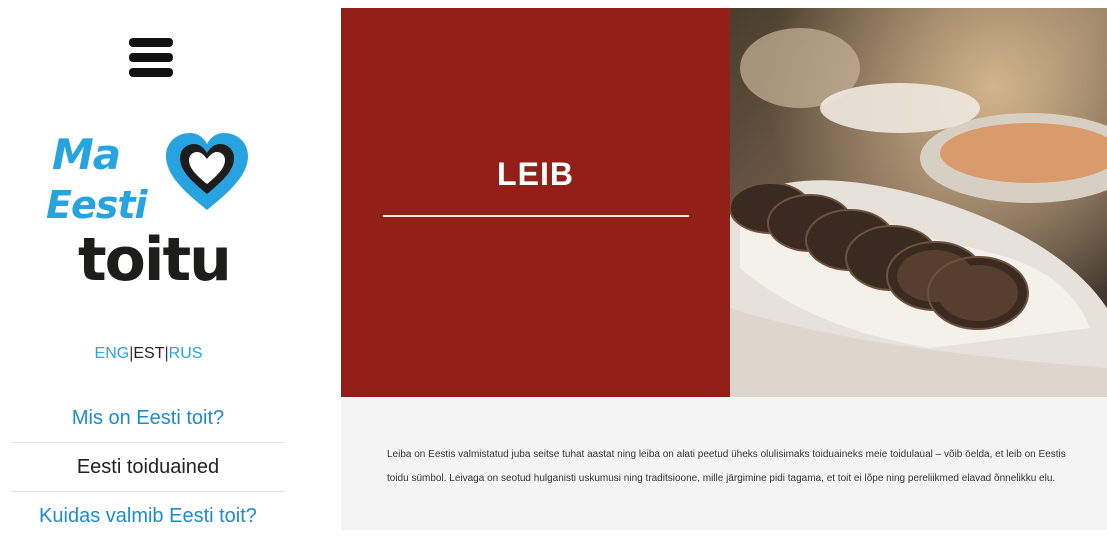  What do you see at coordinates (535, 174) in the screenshot?
I see `page-title: LEIB` at bounding box center [535, 174].